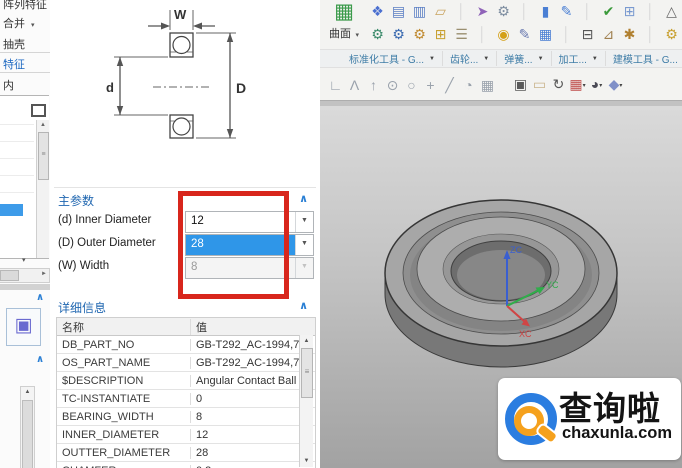 The width and height of the screenshot is (682, 468). What do you see at coordinates (19, 23) in the screenshot?
I see `menu-item-merge: 合并 ▾` at bounding box center [19, 23].